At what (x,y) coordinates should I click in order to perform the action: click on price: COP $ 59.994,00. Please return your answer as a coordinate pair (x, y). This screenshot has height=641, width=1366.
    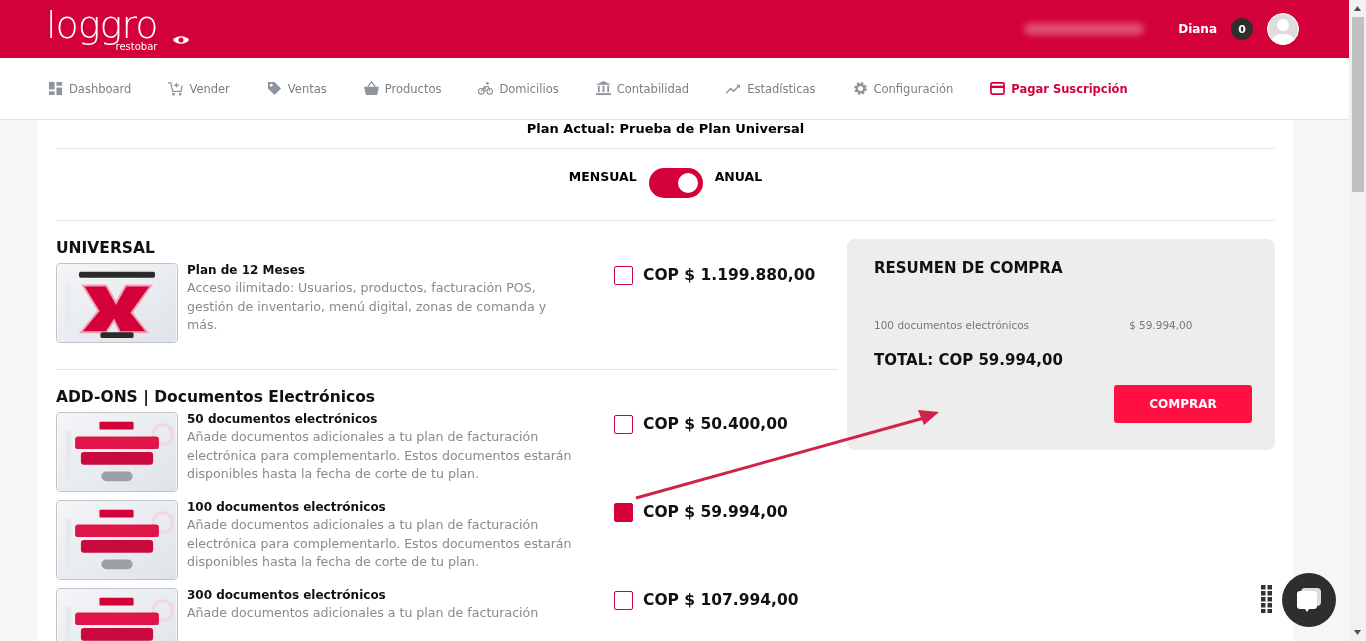
    Looking at the image, I should click on (715, 512).